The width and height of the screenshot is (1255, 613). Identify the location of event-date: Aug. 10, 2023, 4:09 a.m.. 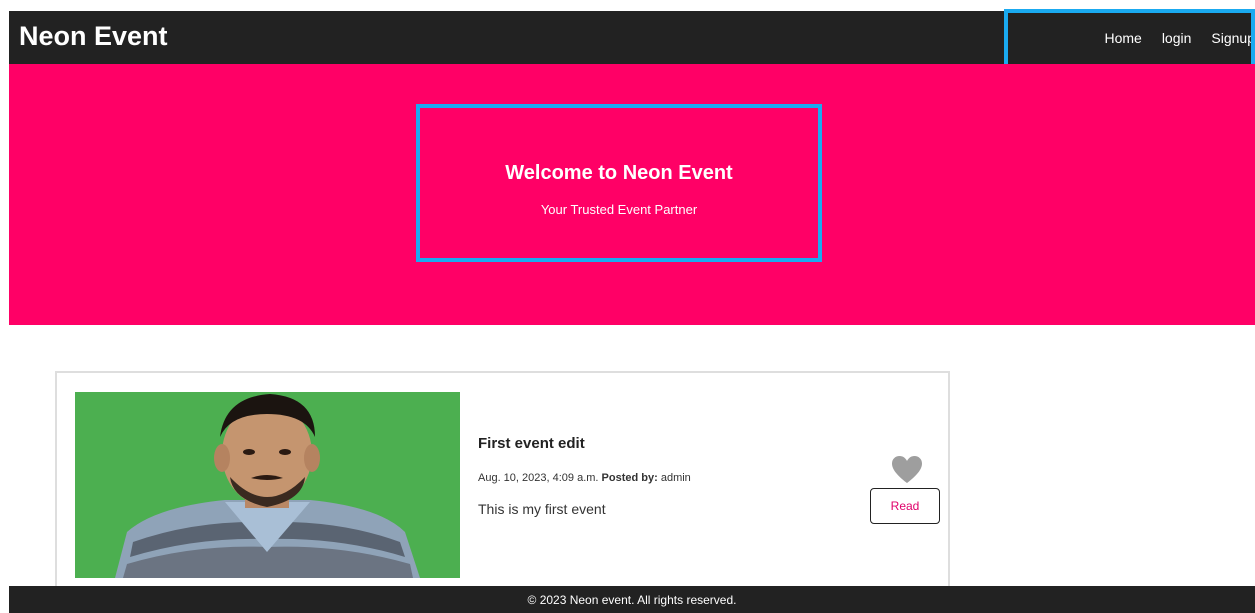
(538, 478).